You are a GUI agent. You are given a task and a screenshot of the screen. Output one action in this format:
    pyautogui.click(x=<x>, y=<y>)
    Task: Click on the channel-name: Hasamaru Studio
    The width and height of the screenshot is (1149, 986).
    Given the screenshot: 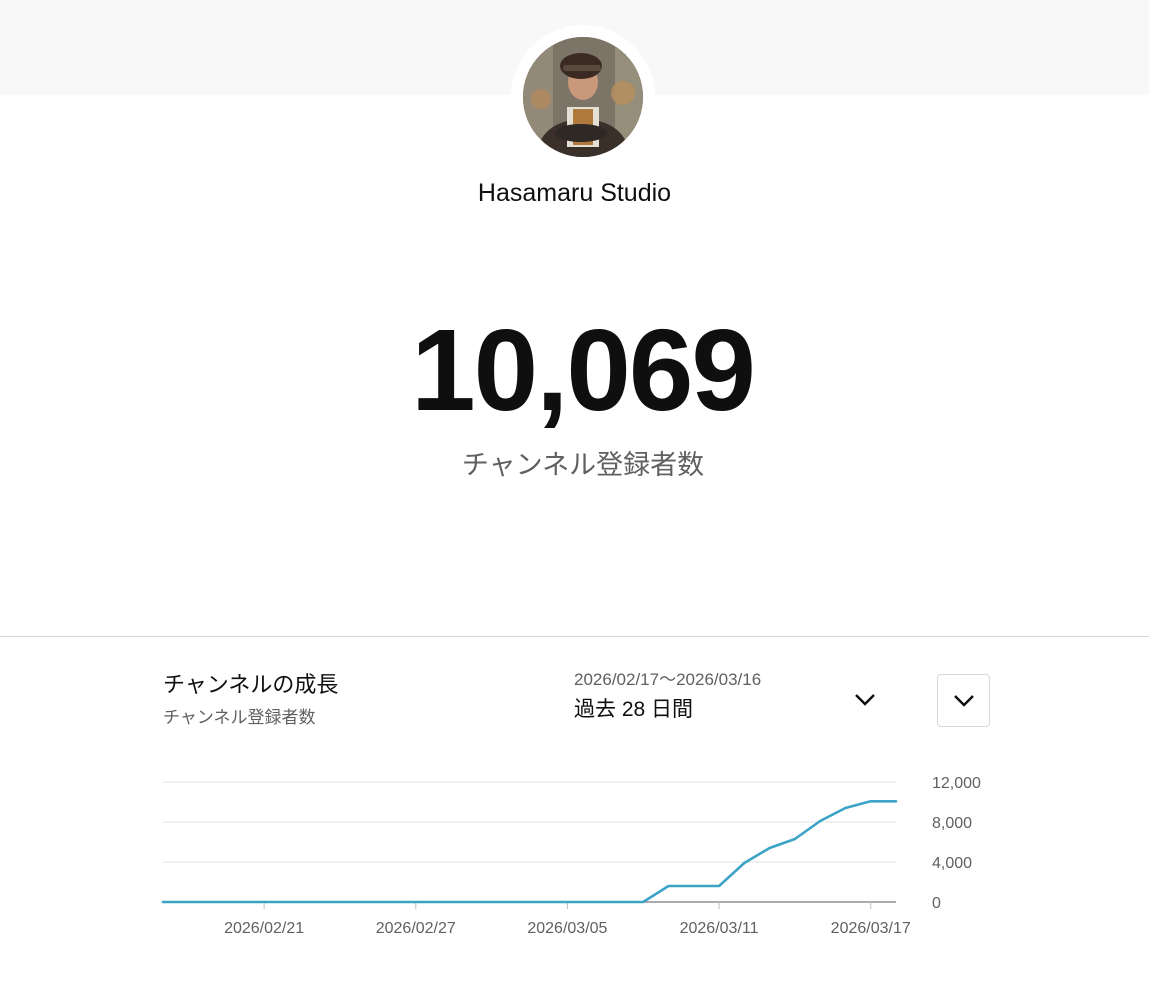 What is the action you would take?
    pyautogui.click(x=574, y=193)
    